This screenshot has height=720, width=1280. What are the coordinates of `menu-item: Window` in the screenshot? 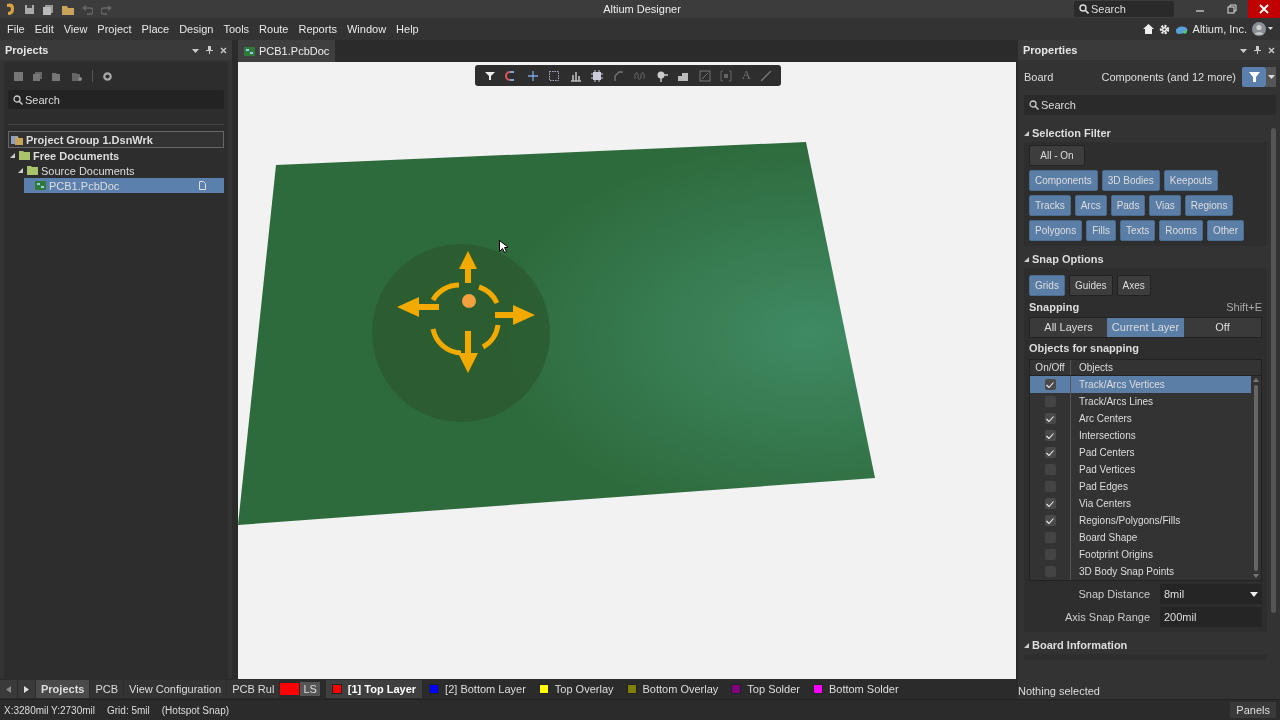 It's located at (366, 29).